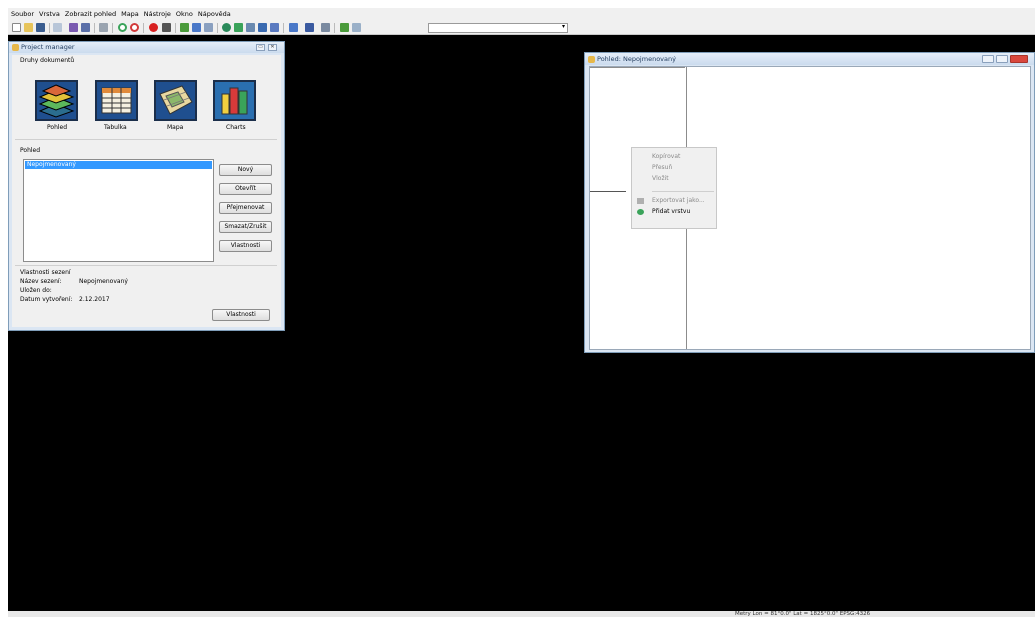  What do you see at coordinates (46, 299) in the screenshot?
I see `session-created-label: Datum vytvoření:` at bounding box center [46, 299].